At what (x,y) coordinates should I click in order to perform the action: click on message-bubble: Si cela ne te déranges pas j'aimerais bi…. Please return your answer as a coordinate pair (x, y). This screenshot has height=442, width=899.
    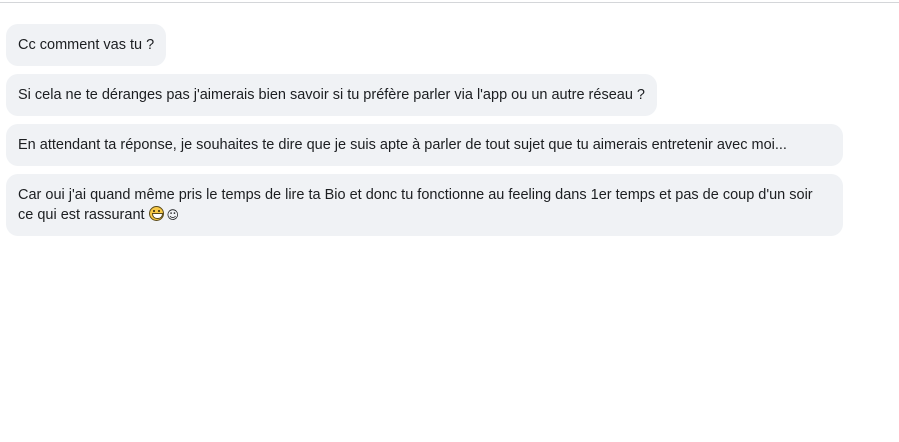
    Looking at the image, I should click on (331, 95).